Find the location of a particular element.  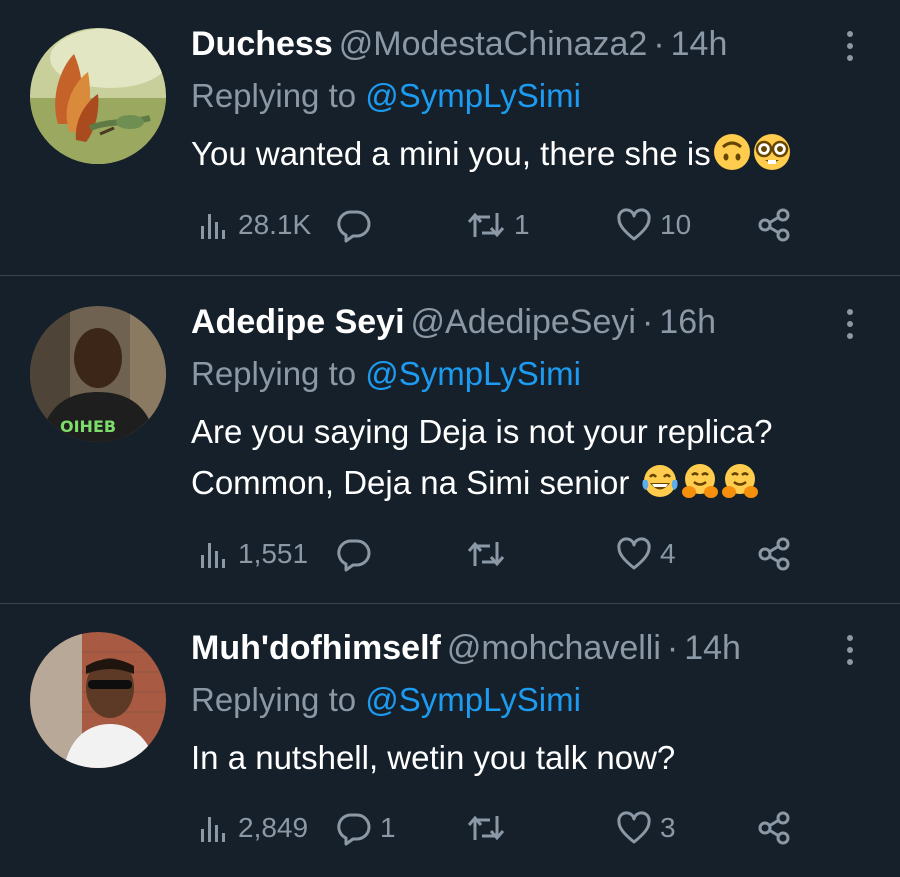

views-count: 2,849 is located at coordinates (273, 827).